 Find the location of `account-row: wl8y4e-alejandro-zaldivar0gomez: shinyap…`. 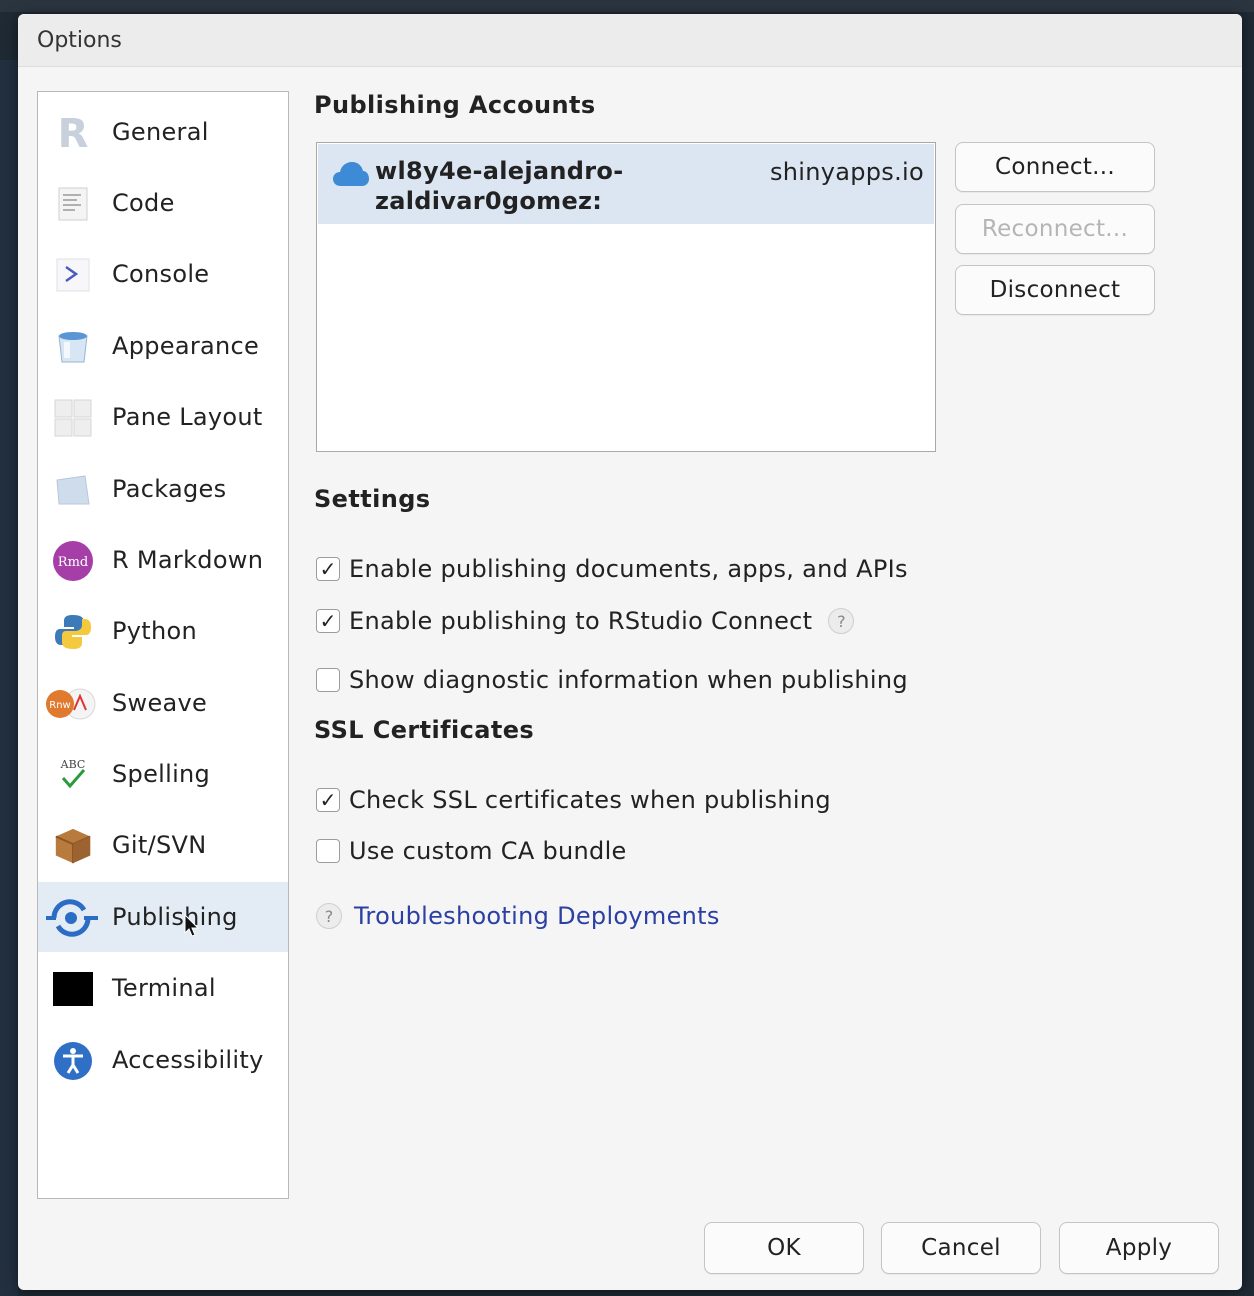

account-row: wl8y4e-alejandro-zaldivar0gomez: shinyap… is located at coordinates (626, 184).